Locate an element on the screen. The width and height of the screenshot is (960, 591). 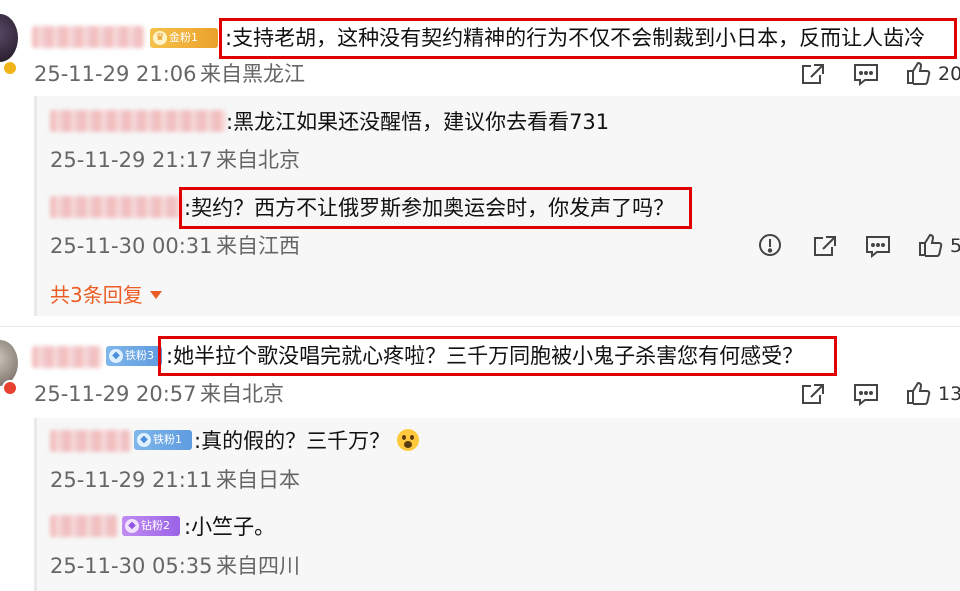
reply-location: 来自日本 is located at coordinates (258, 480).